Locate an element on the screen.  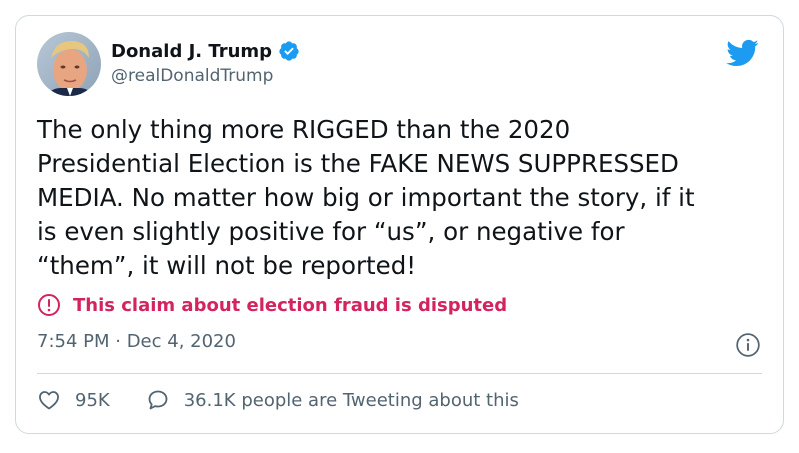
divider is located at coordinates (399, 373).